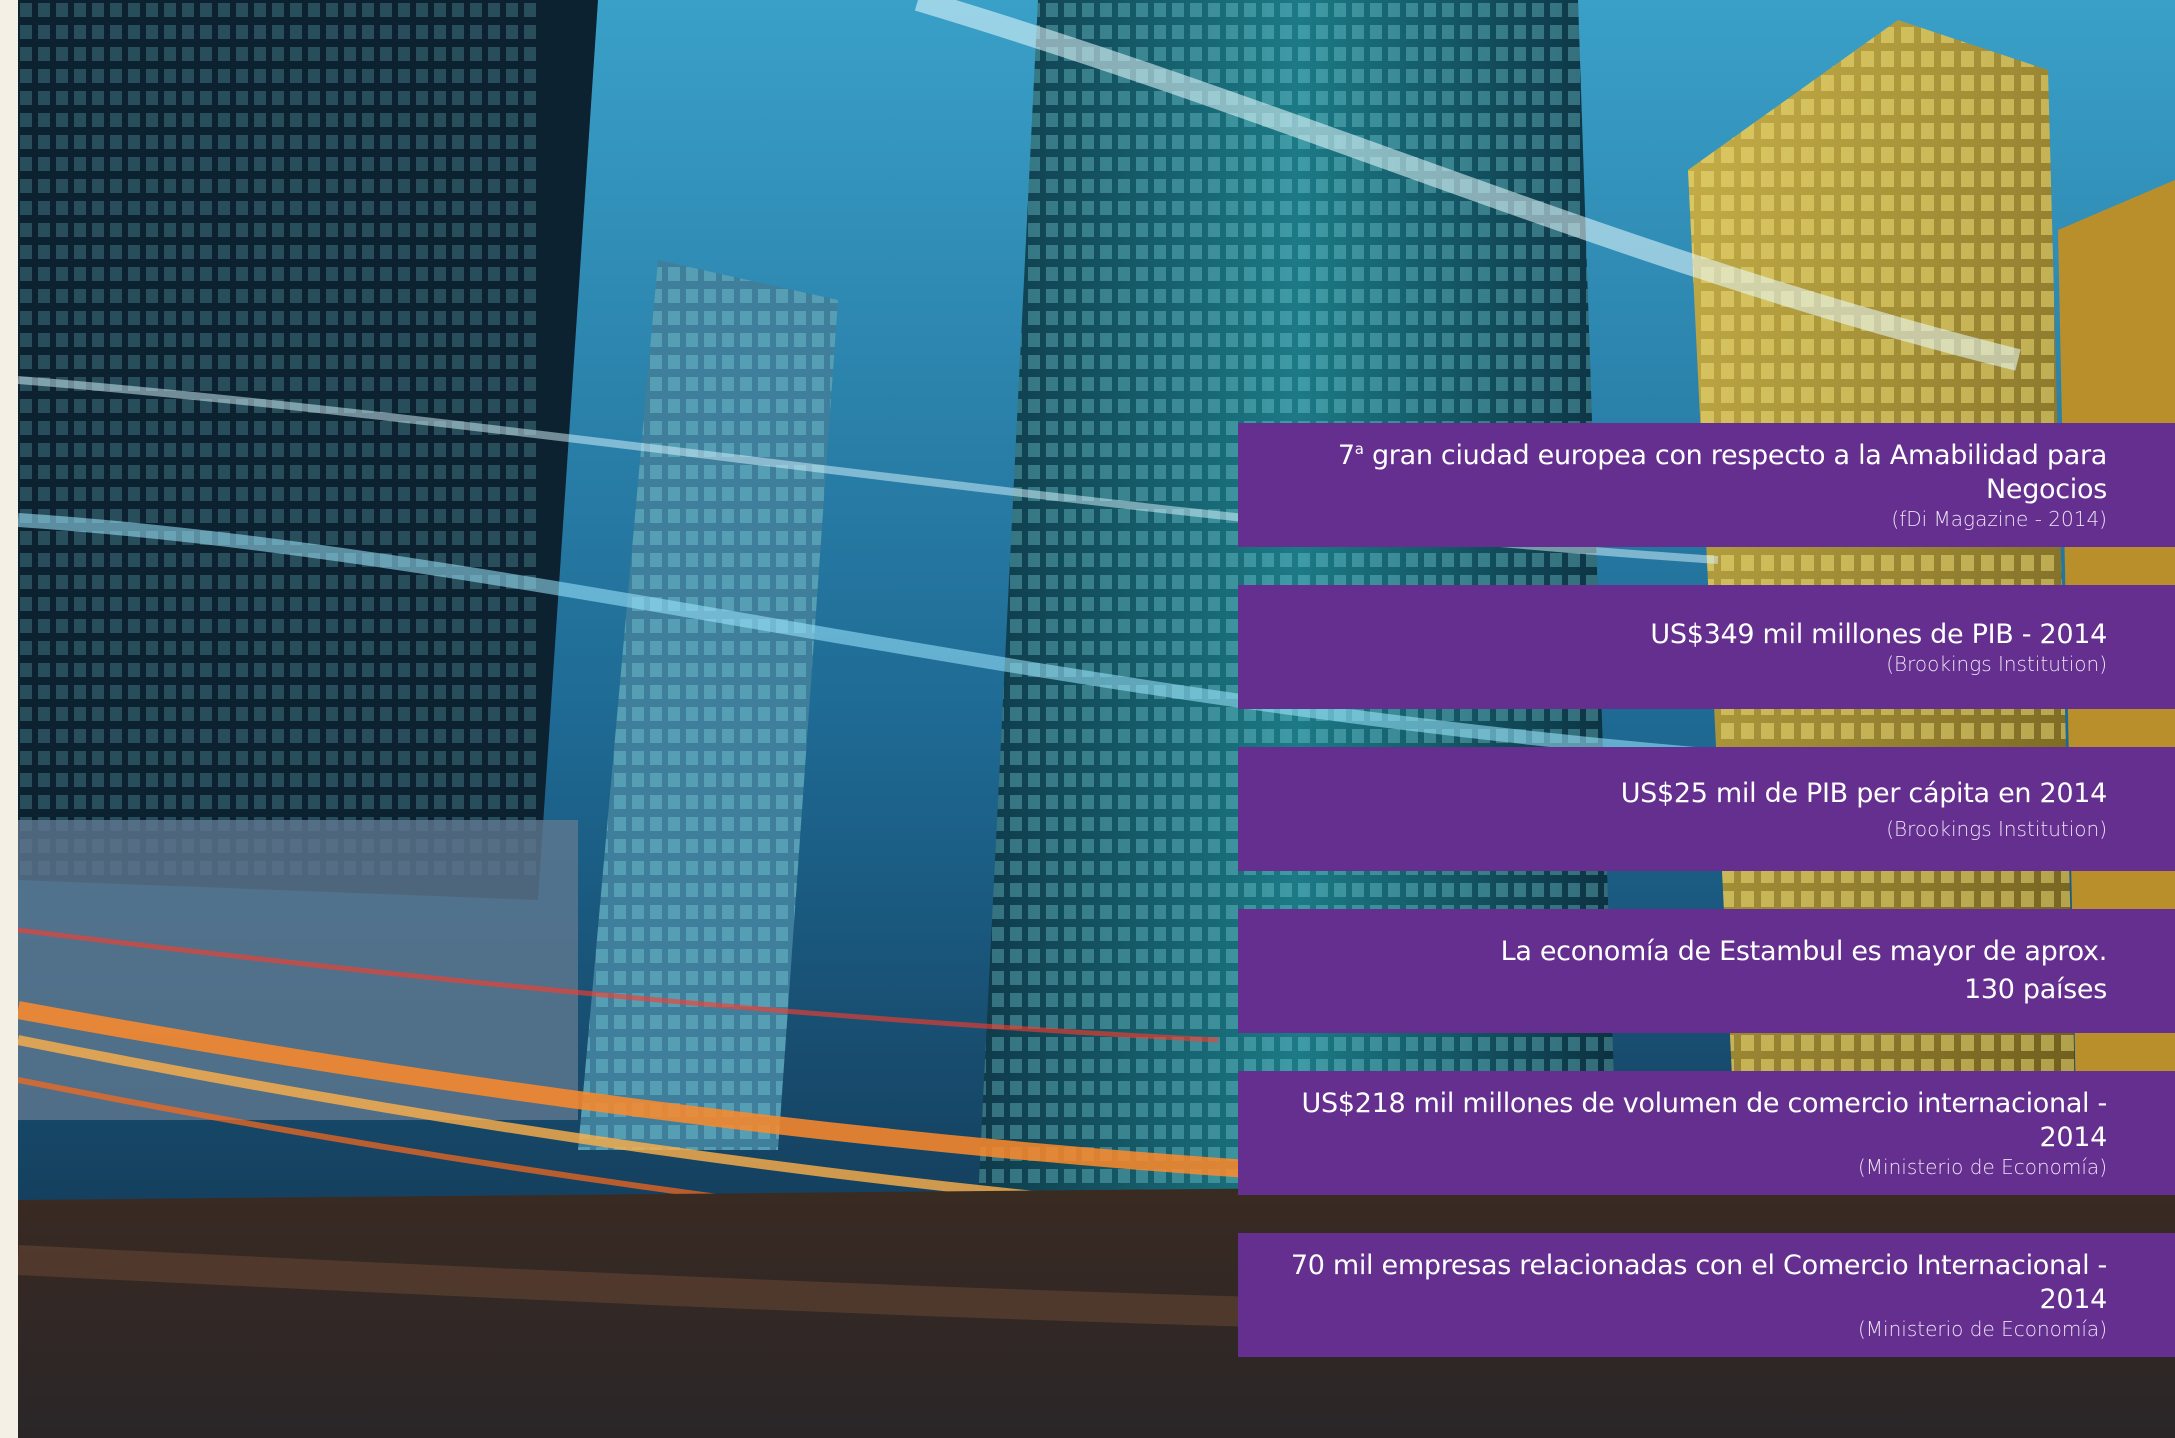  What do you see at coordinates (1878, 634) in the screenshot?
I see `stat-main-text: US$349 mil millones de PIB - 2014` at bounding box center [1878, 634].